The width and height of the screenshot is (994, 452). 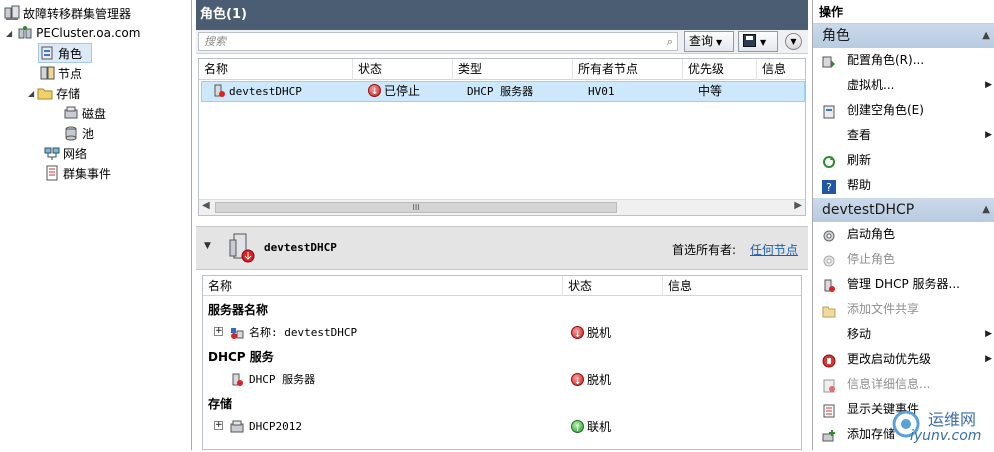 What do you see at coordinates (670, 41) in the screenshot?
I see `search-icon: ⌕` at bounding box center [670, 41].